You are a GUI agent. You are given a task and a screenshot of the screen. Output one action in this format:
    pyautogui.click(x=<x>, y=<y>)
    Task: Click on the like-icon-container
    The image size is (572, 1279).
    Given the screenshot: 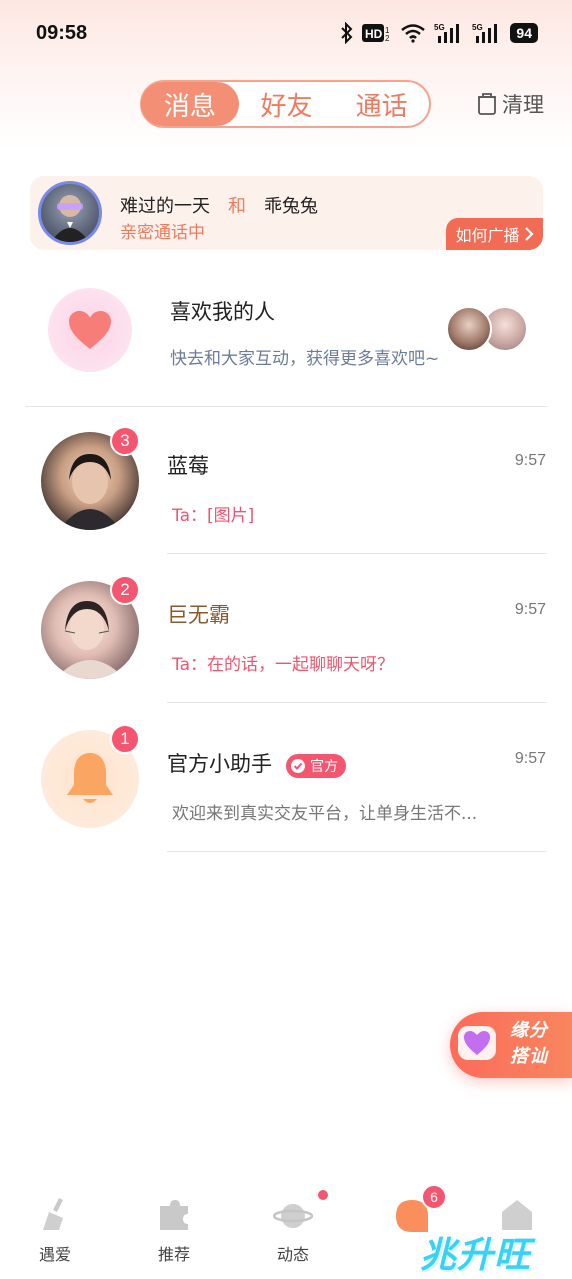 What is the action you would take?
    pyautogui.click(x=90, y=330)
    